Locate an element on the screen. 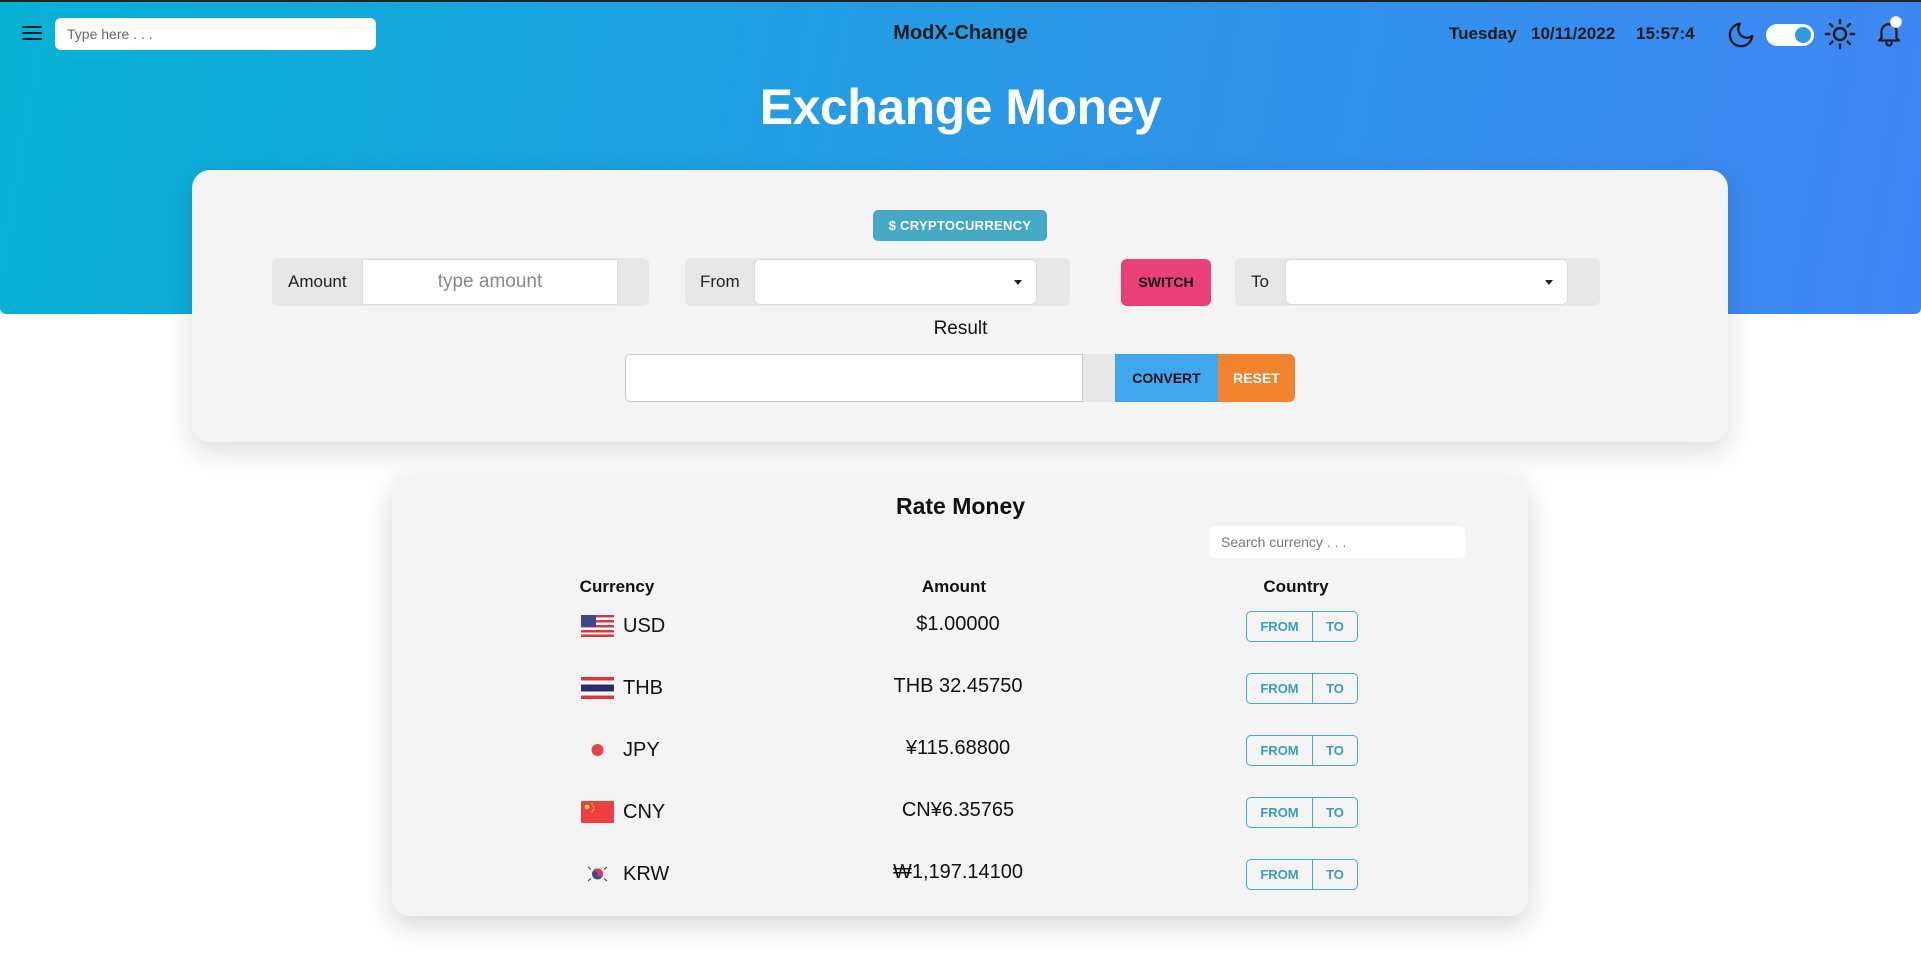 This screenshot has width=1921, height=970. currency-amount: $1.00000 is located at coordinates (958, 624).